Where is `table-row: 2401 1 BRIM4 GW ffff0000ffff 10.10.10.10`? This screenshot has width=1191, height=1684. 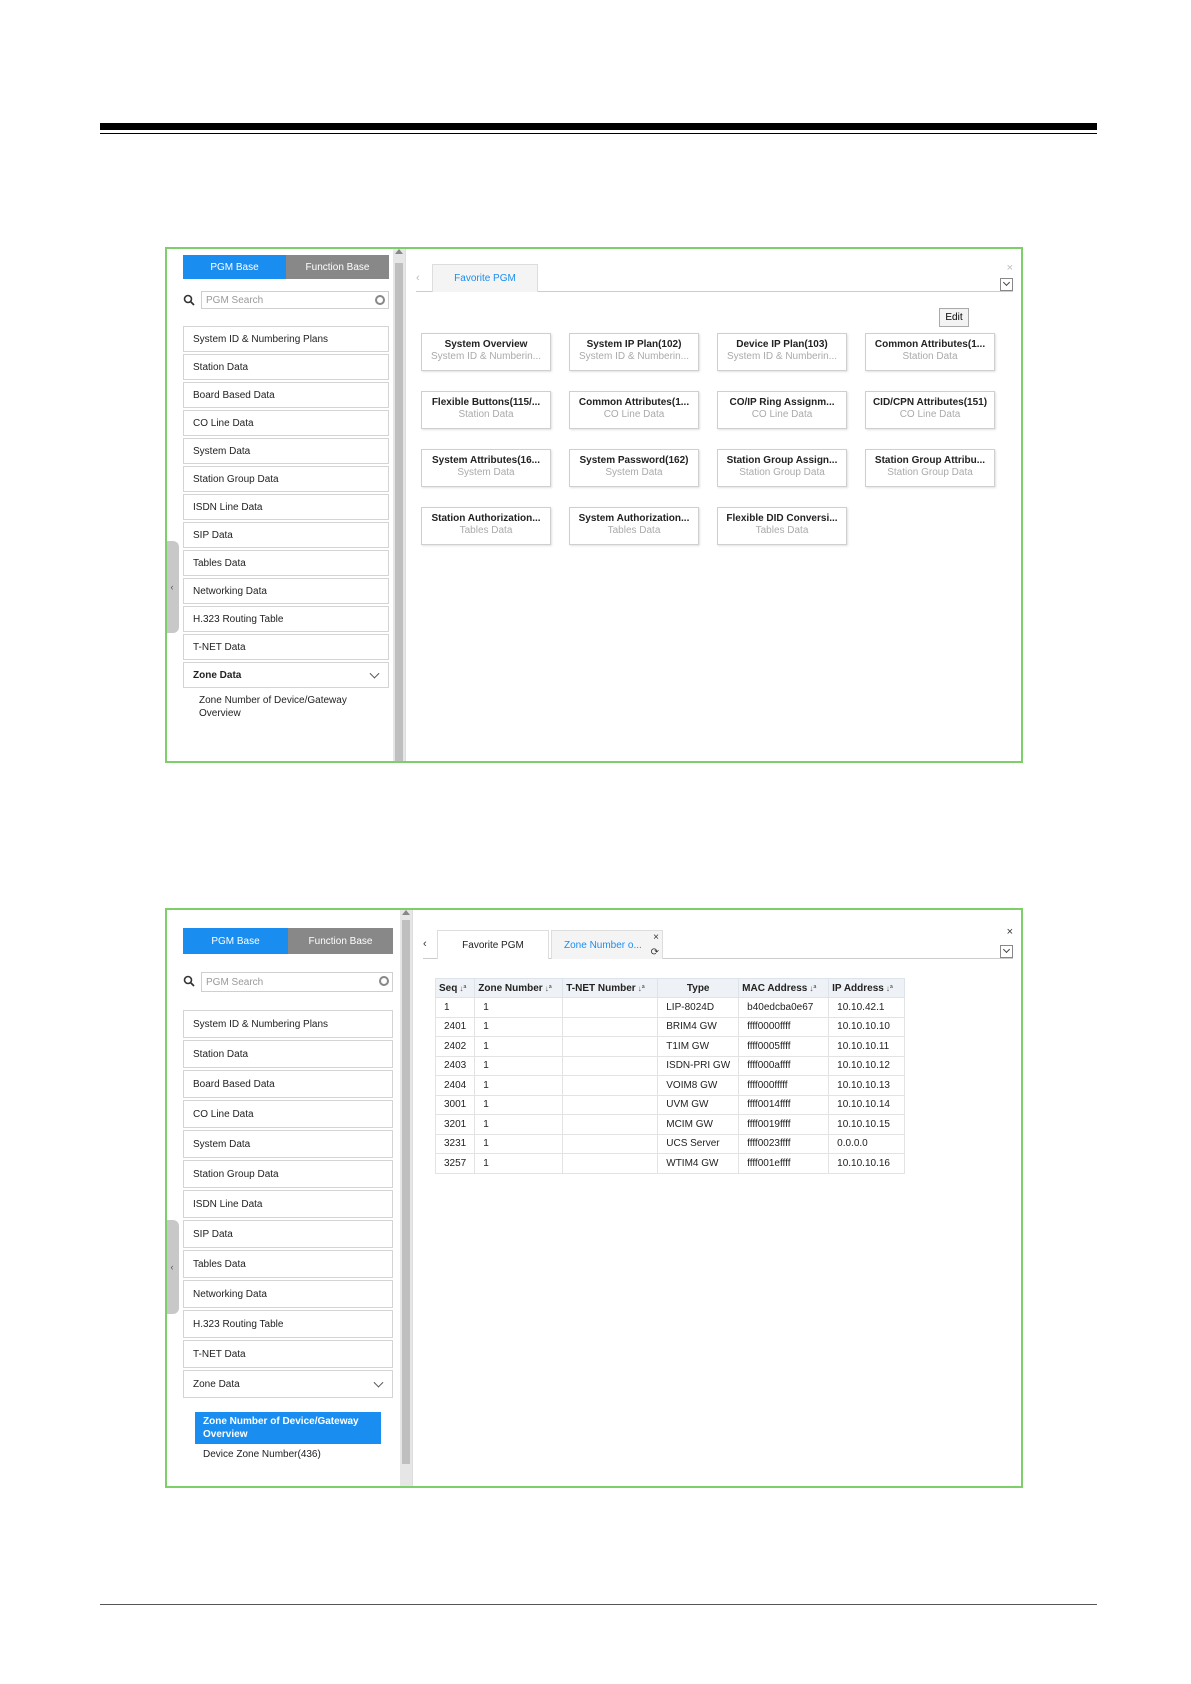
table-row: 2401 1 BRIM4 GW ffff0000ffff 10.10.10.10 is located at coordinates (670, 1026).